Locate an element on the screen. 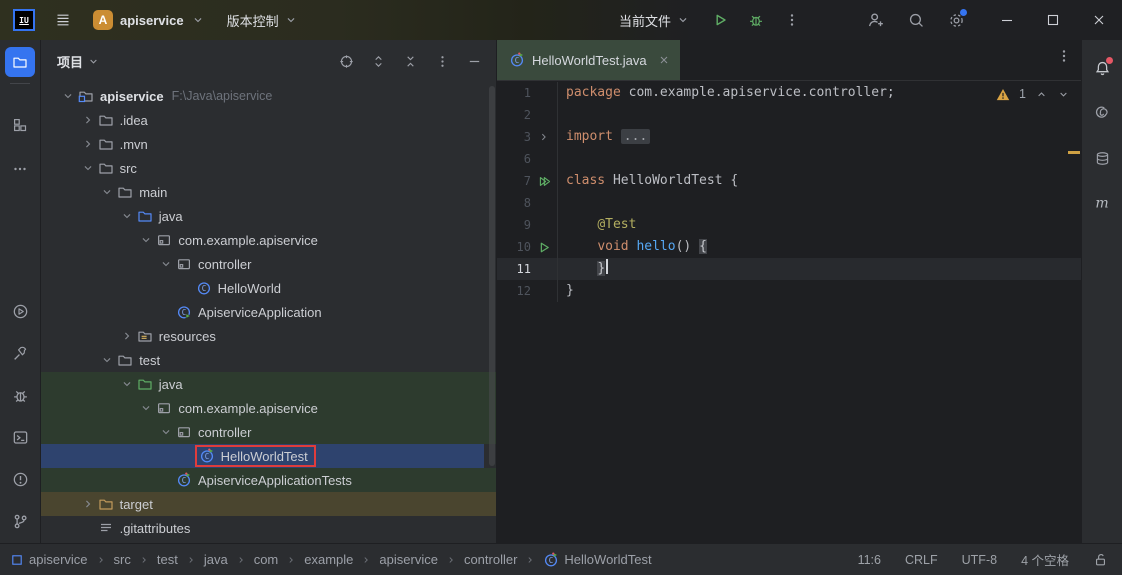  window-maximize-button is located at coordinates (1053, 20).